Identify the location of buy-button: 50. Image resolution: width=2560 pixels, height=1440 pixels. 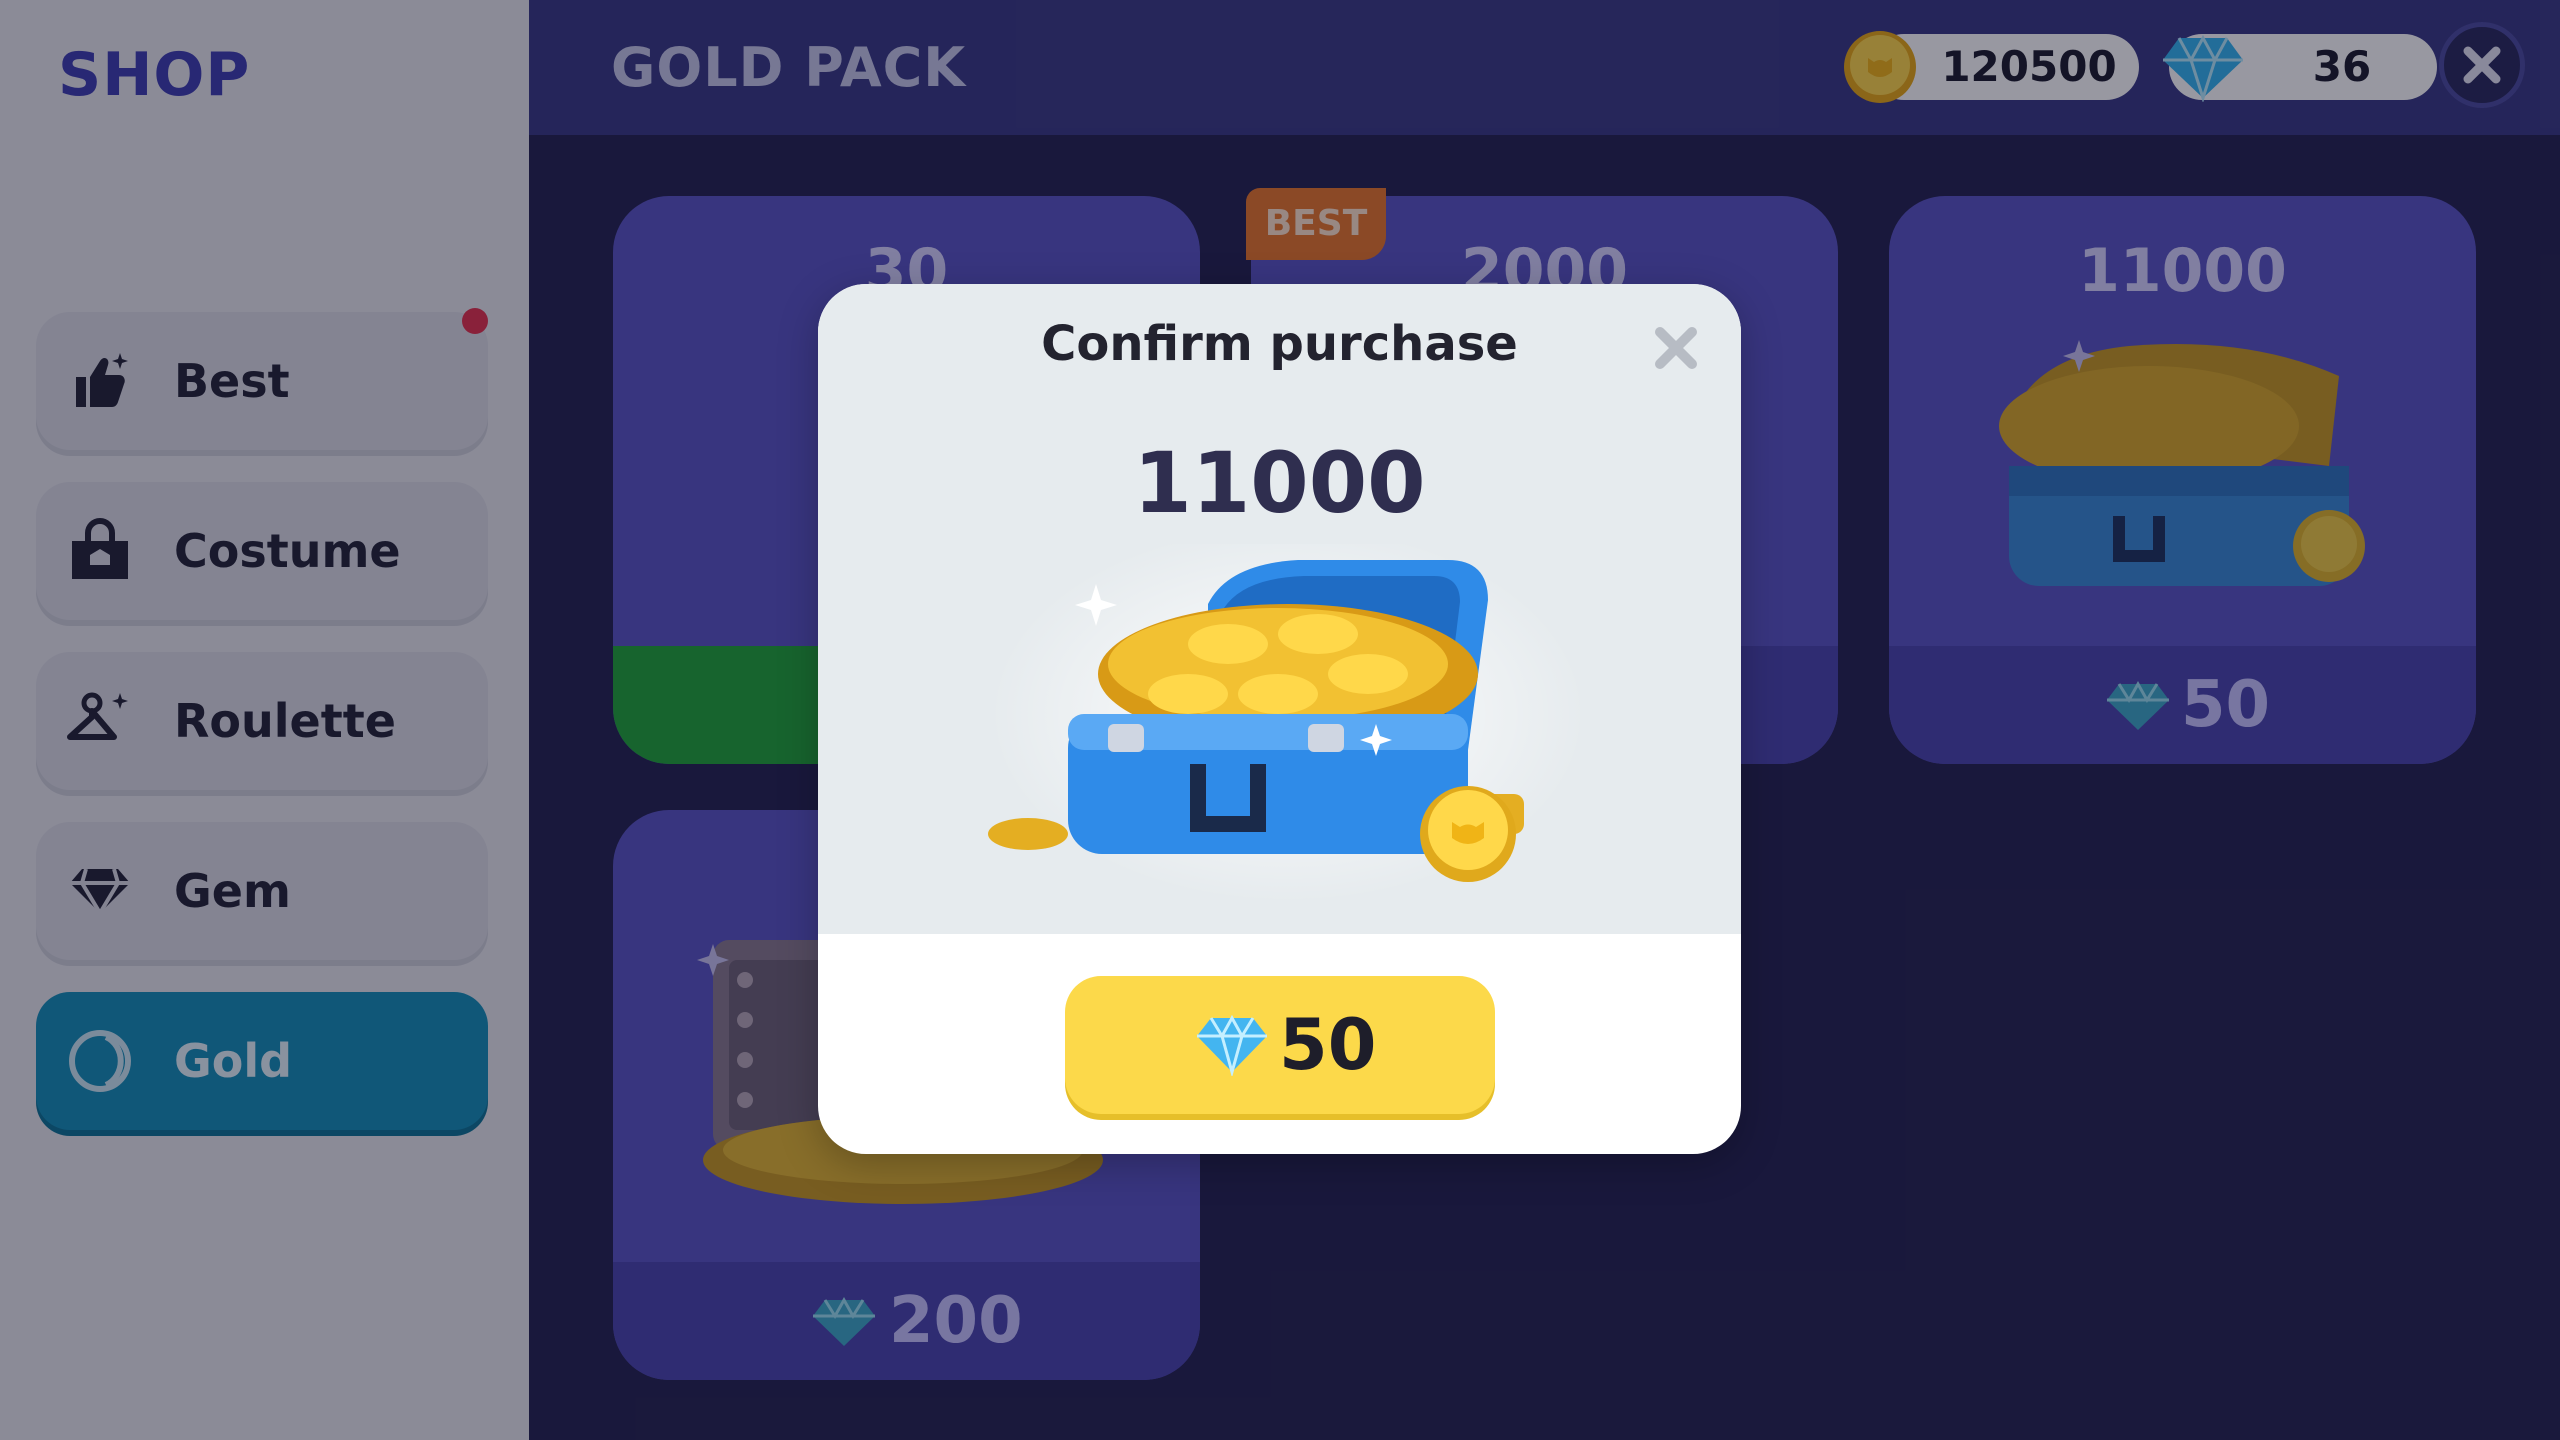
(1280, 1045).